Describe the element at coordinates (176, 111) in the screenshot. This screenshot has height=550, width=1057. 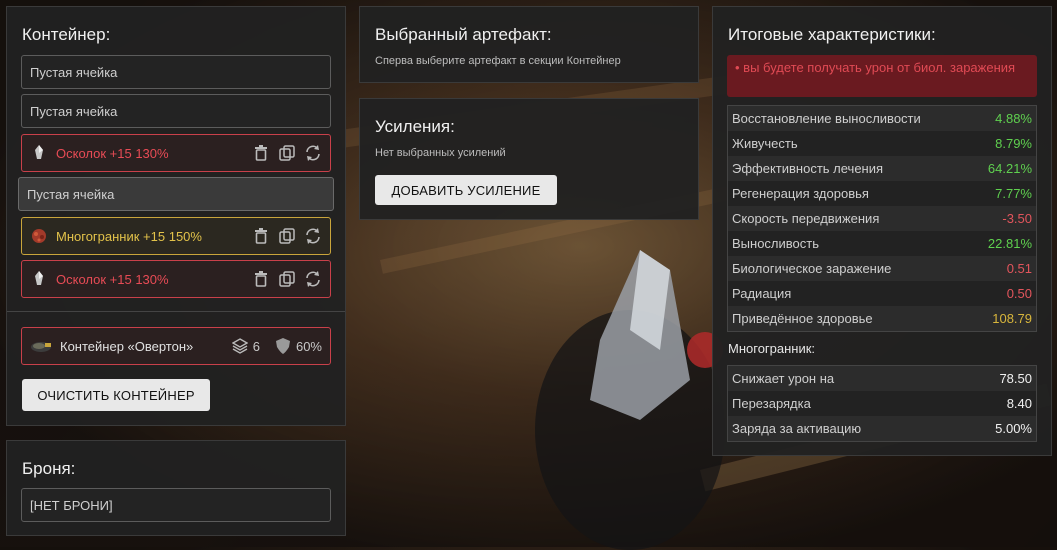
I see `container-slot-2: Пустая ячейка` at that location.